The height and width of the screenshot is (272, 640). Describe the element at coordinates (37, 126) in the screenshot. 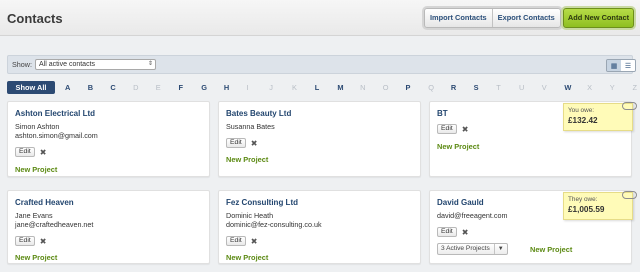

I see `contact-person: Simon Ashton` at that location.